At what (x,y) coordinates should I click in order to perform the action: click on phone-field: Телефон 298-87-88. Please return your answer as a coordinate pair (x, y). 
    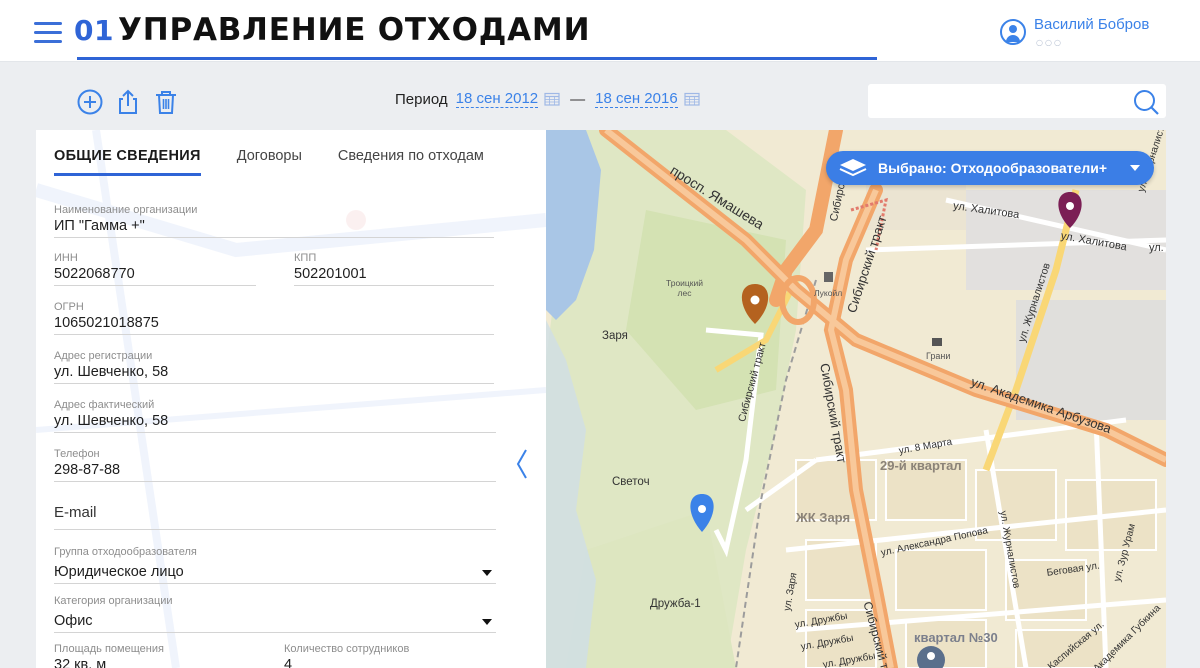
    Looking at the image, I should click on (275, 465).